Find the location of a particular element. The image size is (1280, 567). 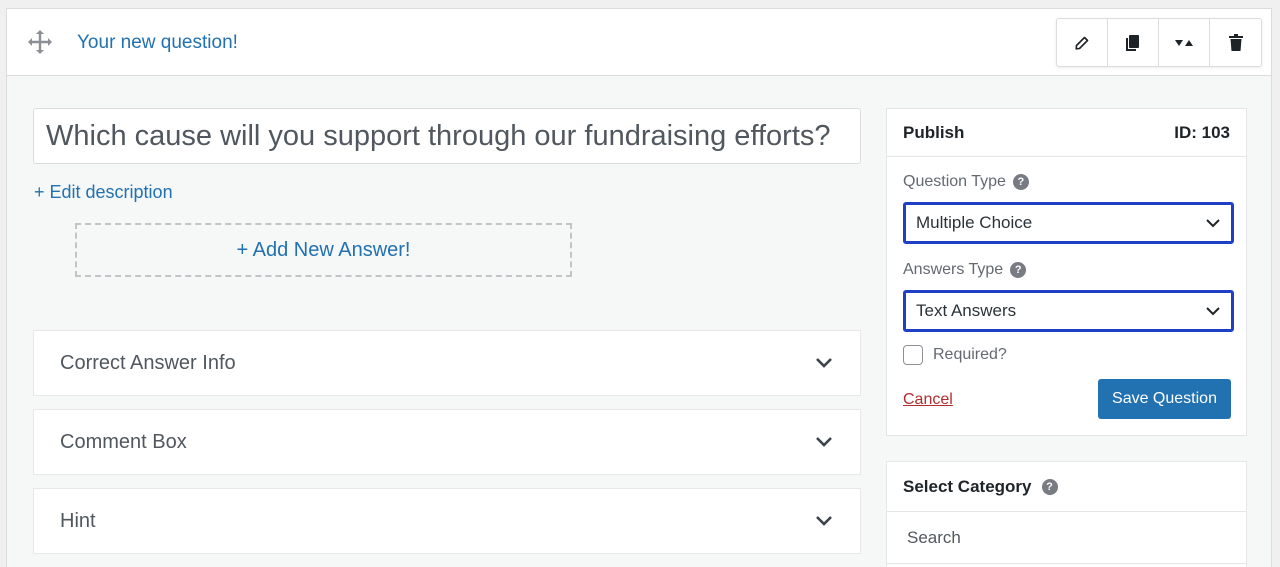

required-field: Required? is located at coordinates (955, 355).